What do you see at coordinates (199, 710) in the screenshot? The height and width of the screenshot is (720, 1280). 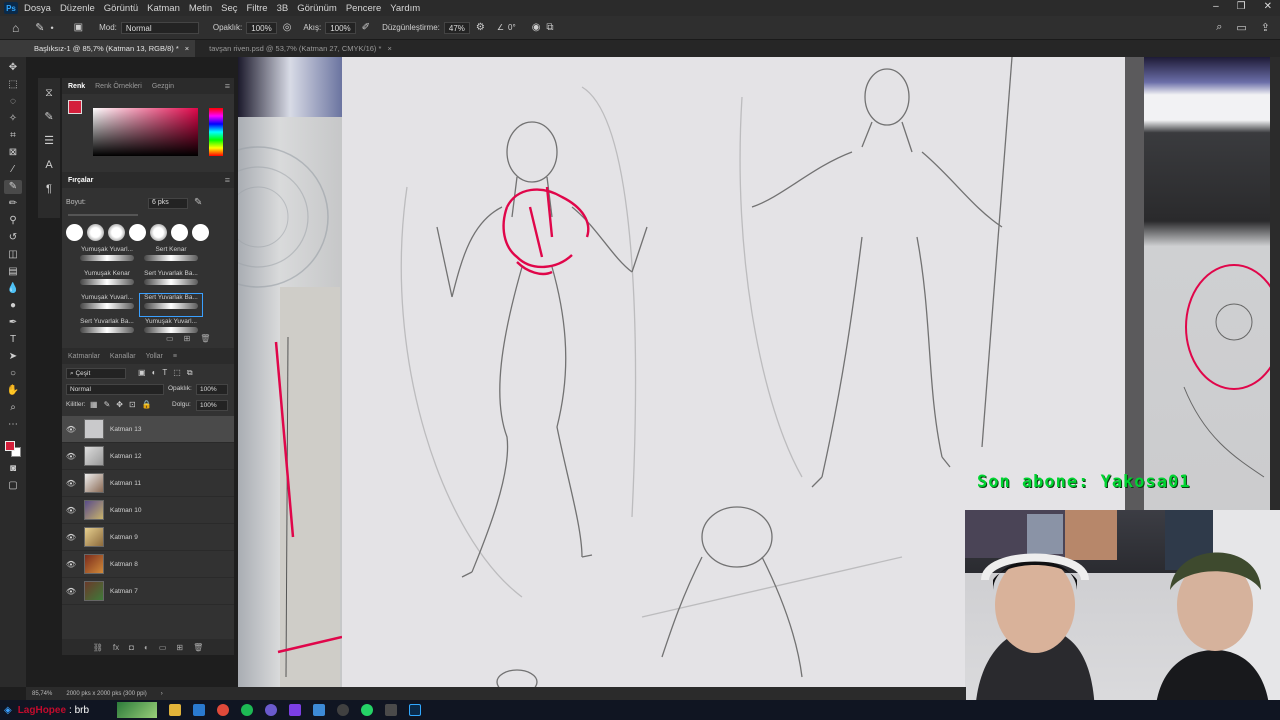 I see `app-icon` at bounding box center [199, 710].